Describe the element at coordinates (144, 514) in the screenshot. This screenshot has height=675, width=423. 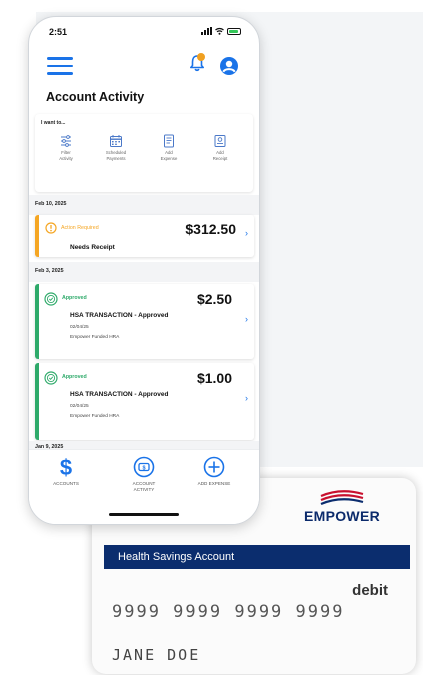
I see `home-indicator` at that location.